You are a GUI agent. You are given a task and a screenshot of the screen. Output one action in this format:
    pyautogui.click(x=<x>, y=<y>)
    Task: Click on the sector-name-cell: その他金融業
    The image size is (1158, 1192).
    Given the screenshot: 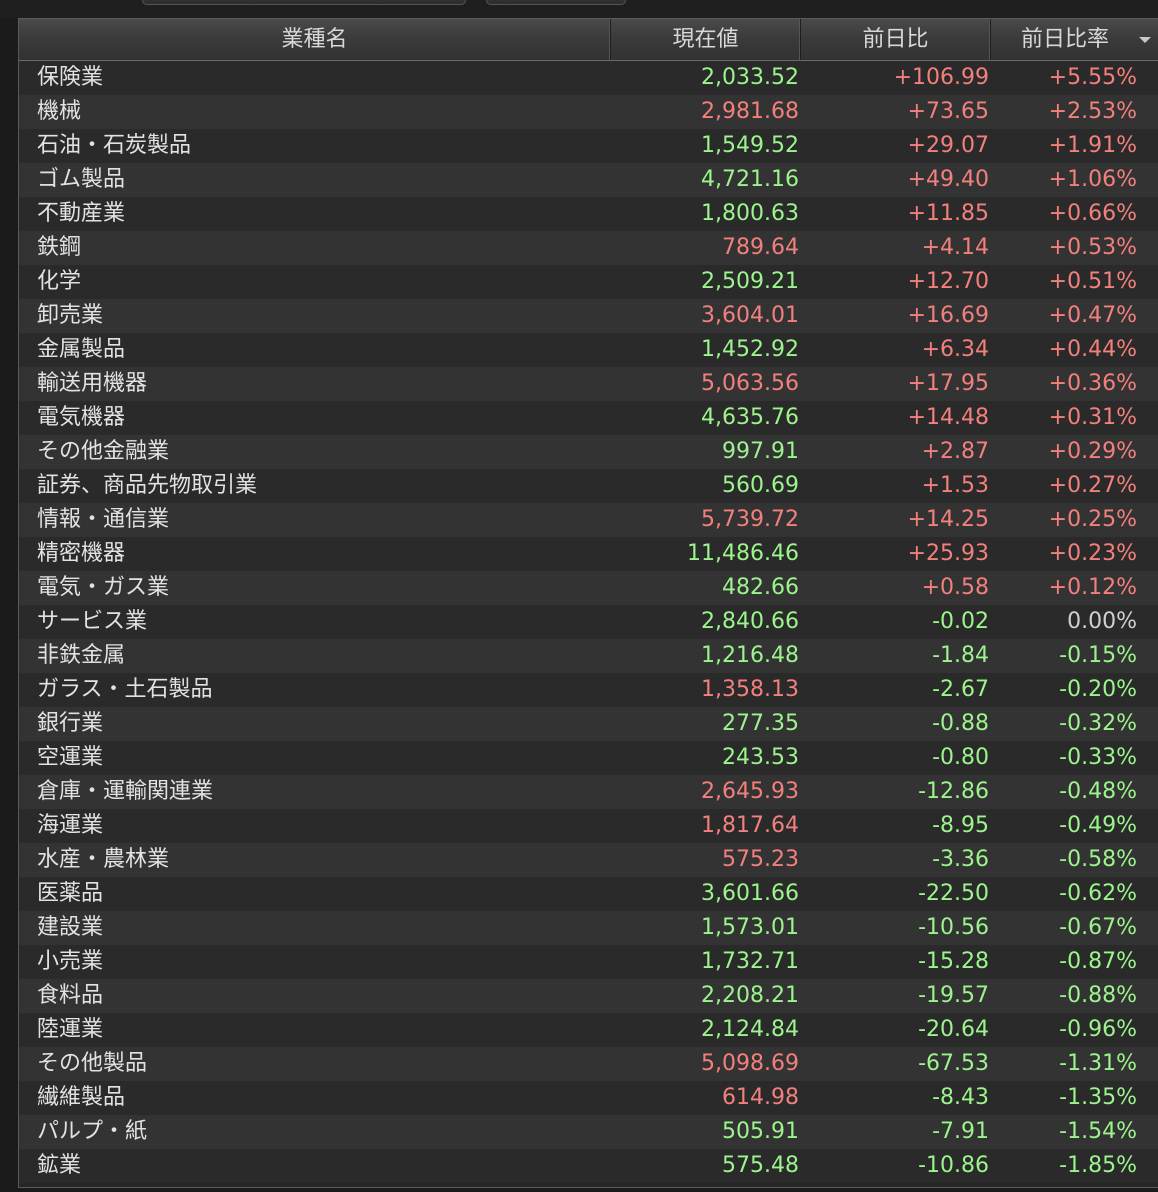 What is the action you would take?
    pyautogui.click(x=103, y=451)
    